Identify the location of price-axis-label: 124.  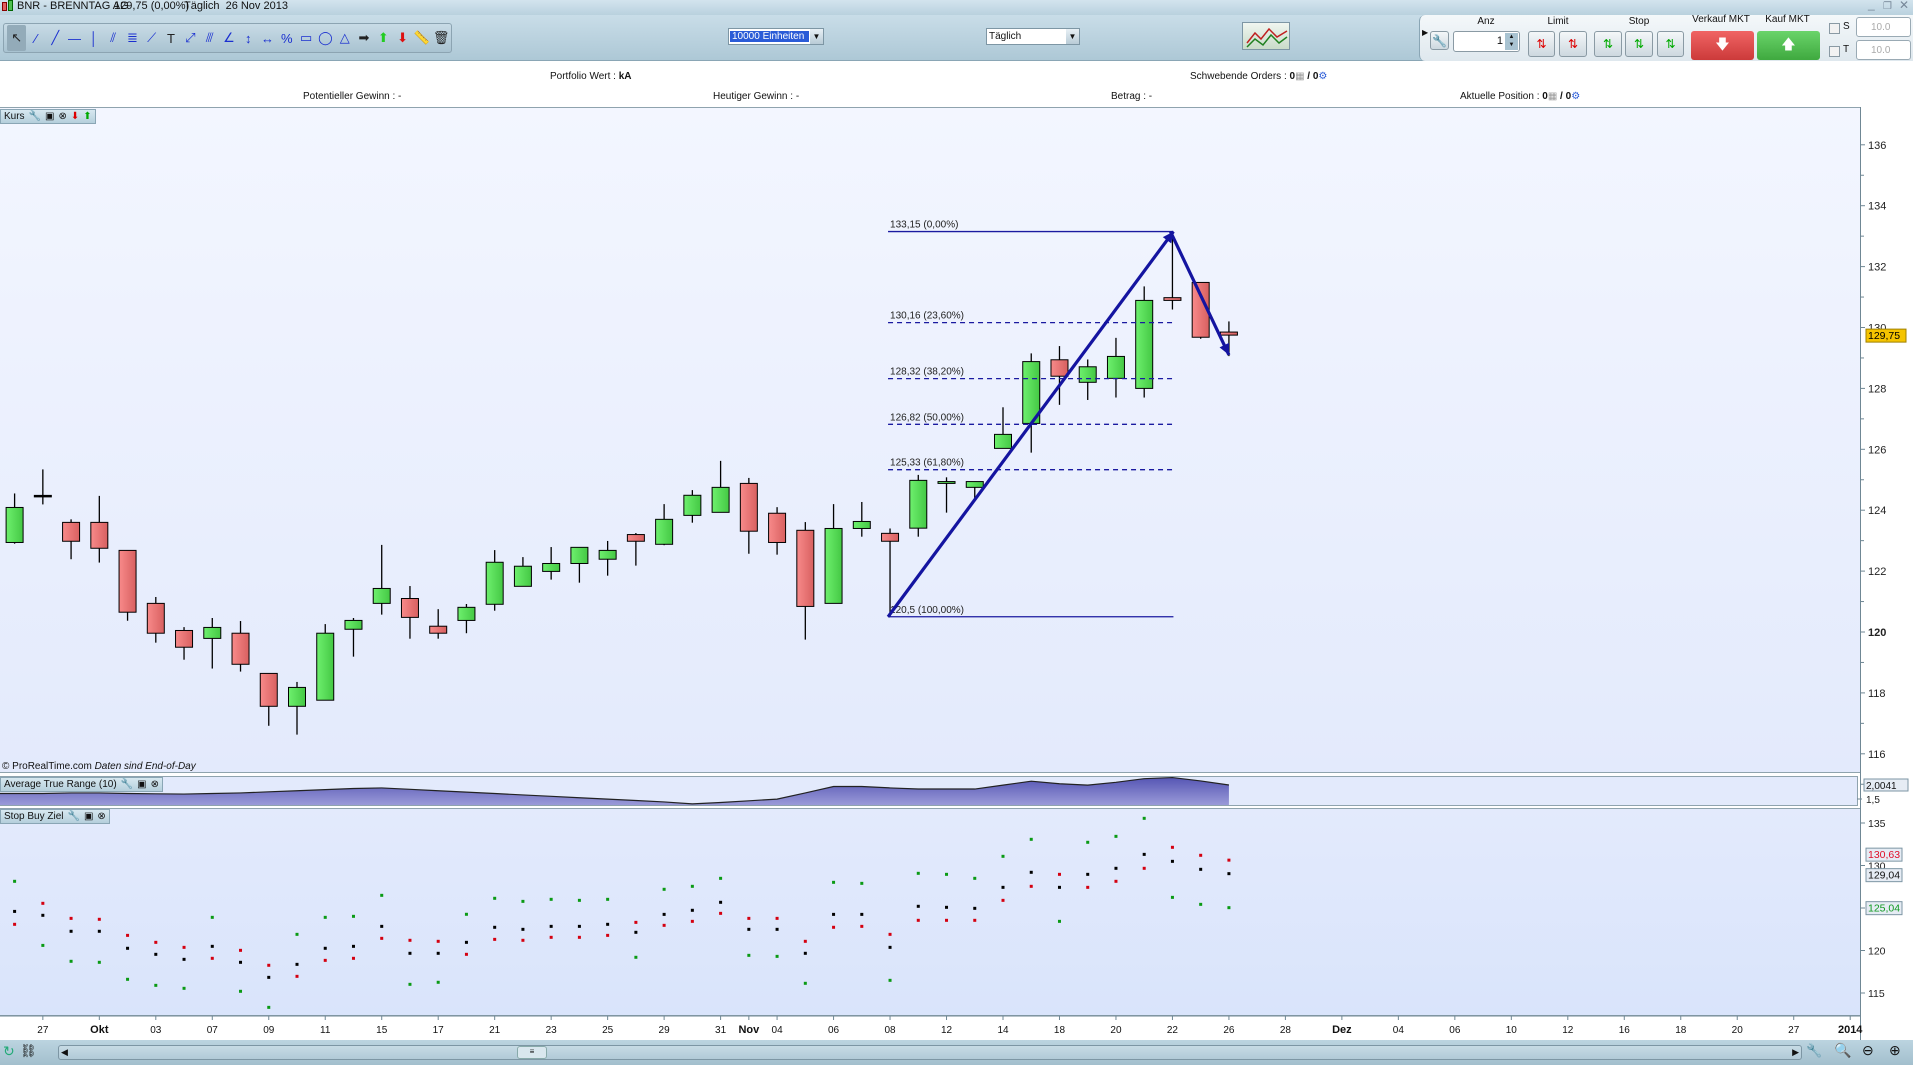
(1877, 511).